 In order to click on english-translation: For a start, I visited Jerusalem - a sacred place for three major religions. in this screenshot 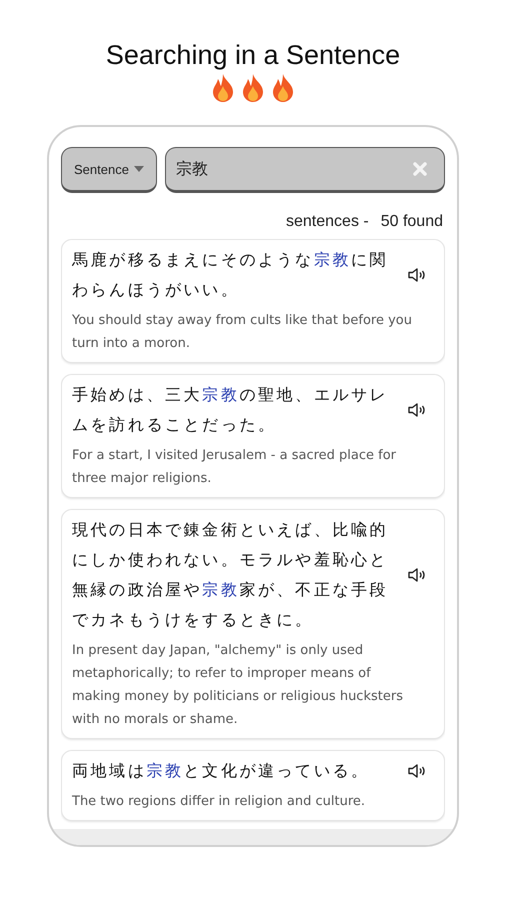, I will do `click(235, 467)`.